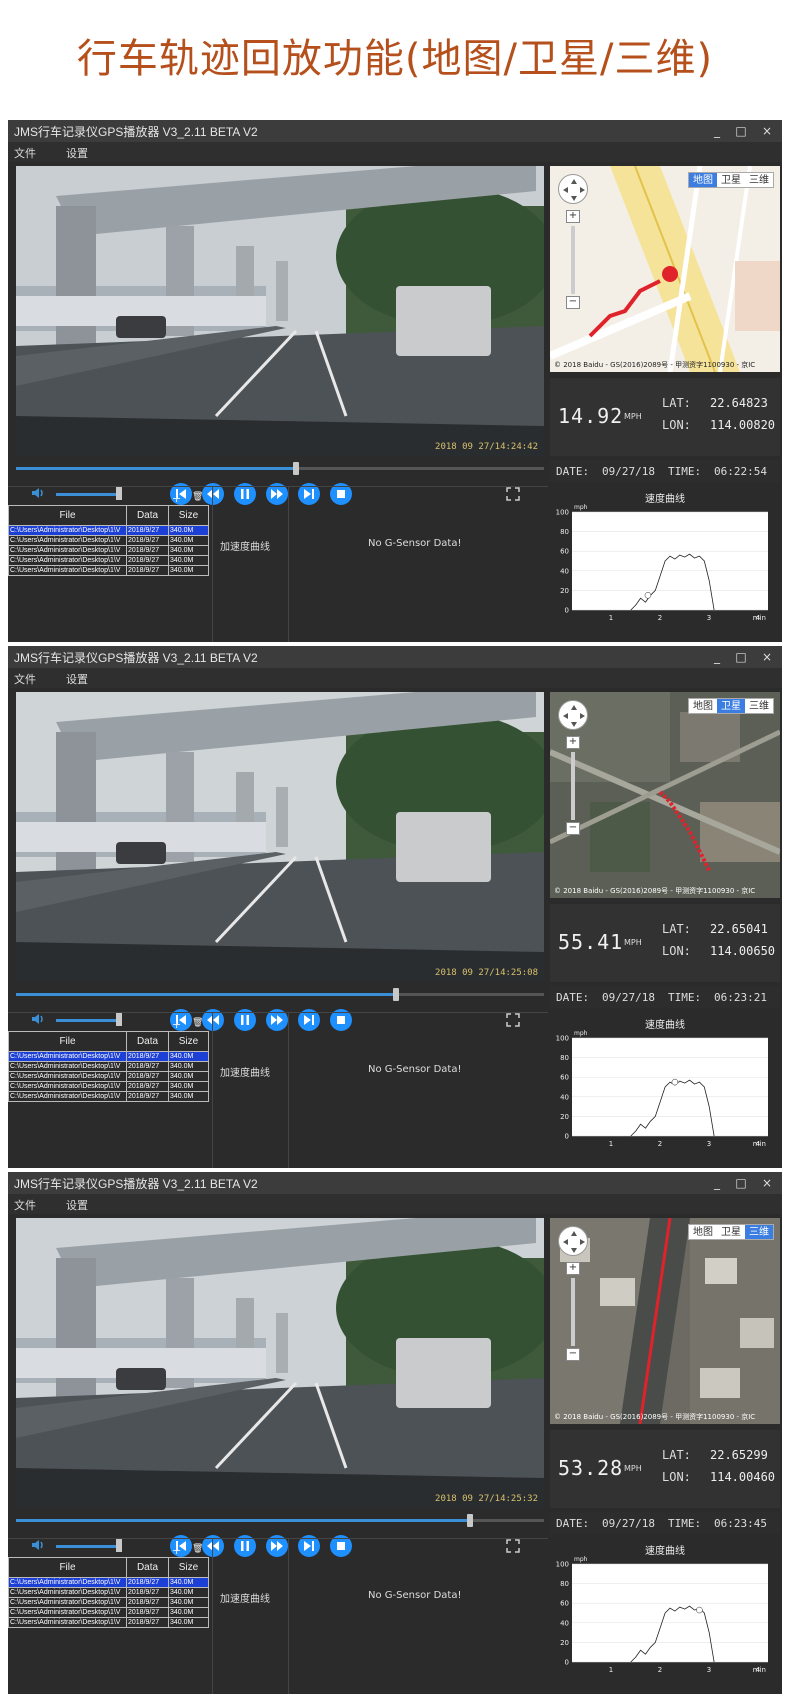 The width and height of the screenshot is (790, 1708). What do you see at coordinates (188, 1096) in the screenshot?
I see `file-size-cell: 340.0M` at bounding box center [188, 1096].